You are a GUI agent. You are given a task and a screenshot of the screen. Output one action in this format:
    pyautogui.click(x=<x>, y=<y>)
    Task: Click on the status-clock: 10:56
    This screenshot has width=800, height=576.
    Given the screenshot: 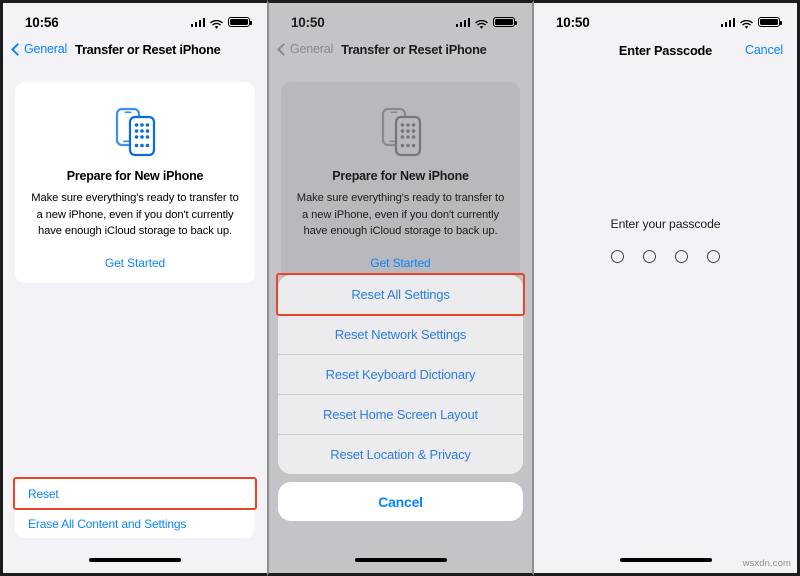 What is the action you would take?
    pyautogui.click(x=42, y=22)
    